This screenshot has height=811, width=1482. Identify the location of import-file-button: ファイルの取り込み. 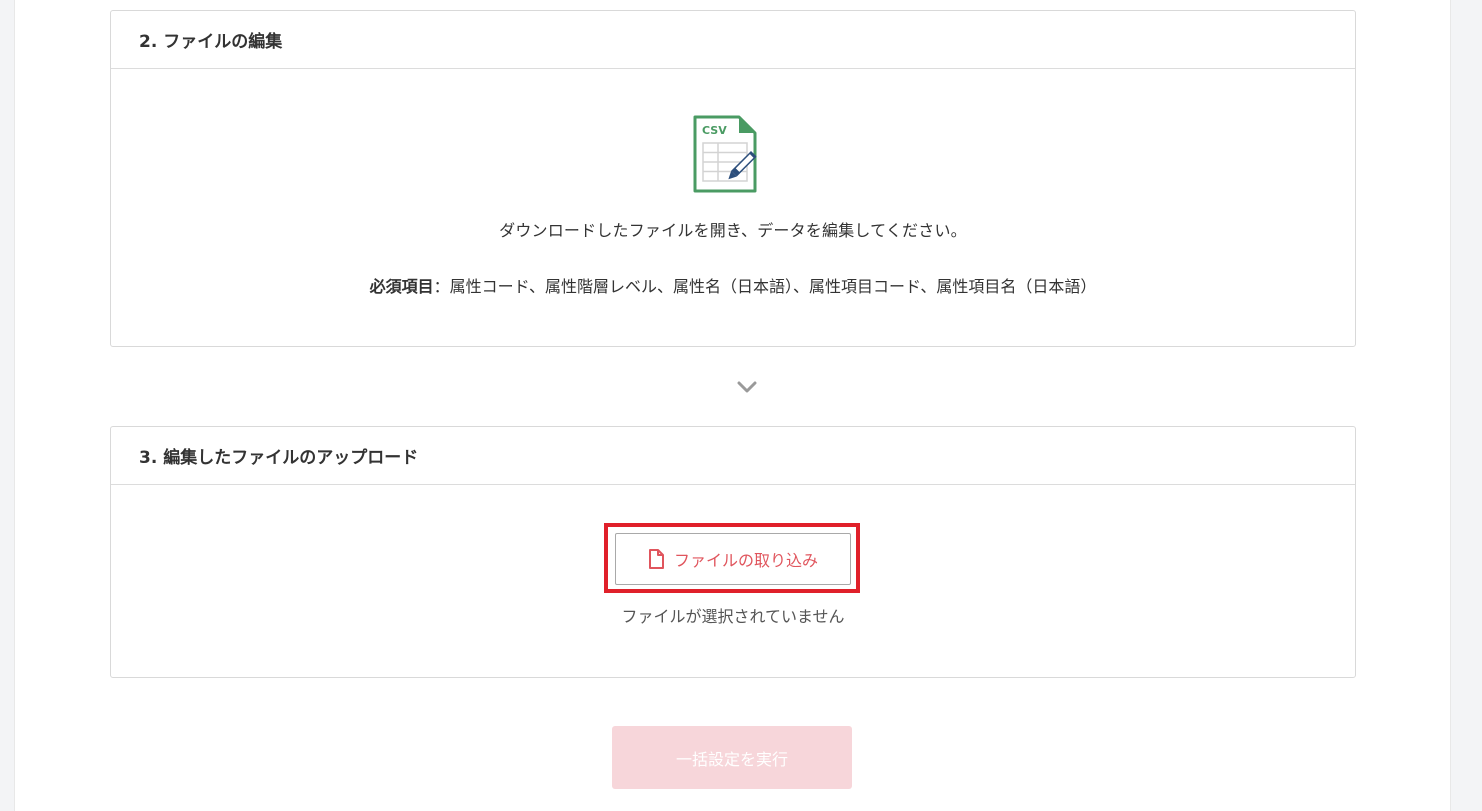
(733, 559).